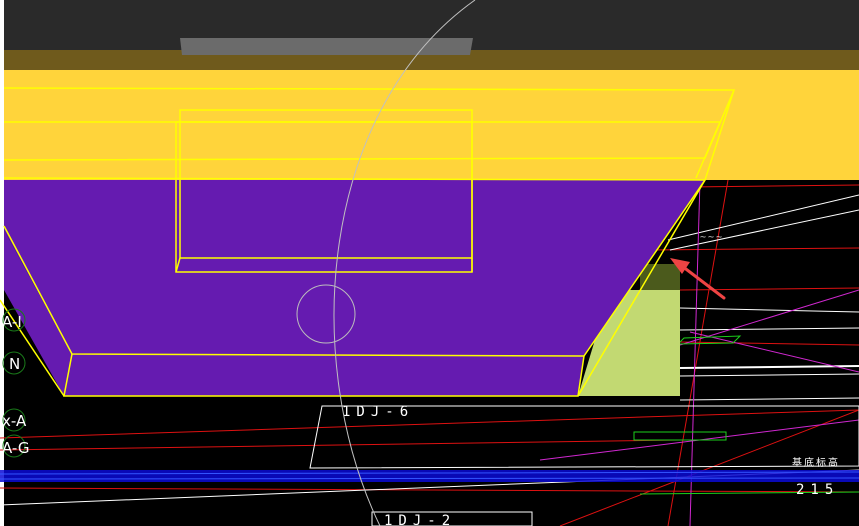 The width and height of the screenshot is (859, 526). I want to click on svg-text: A-G, so click(16, 448).